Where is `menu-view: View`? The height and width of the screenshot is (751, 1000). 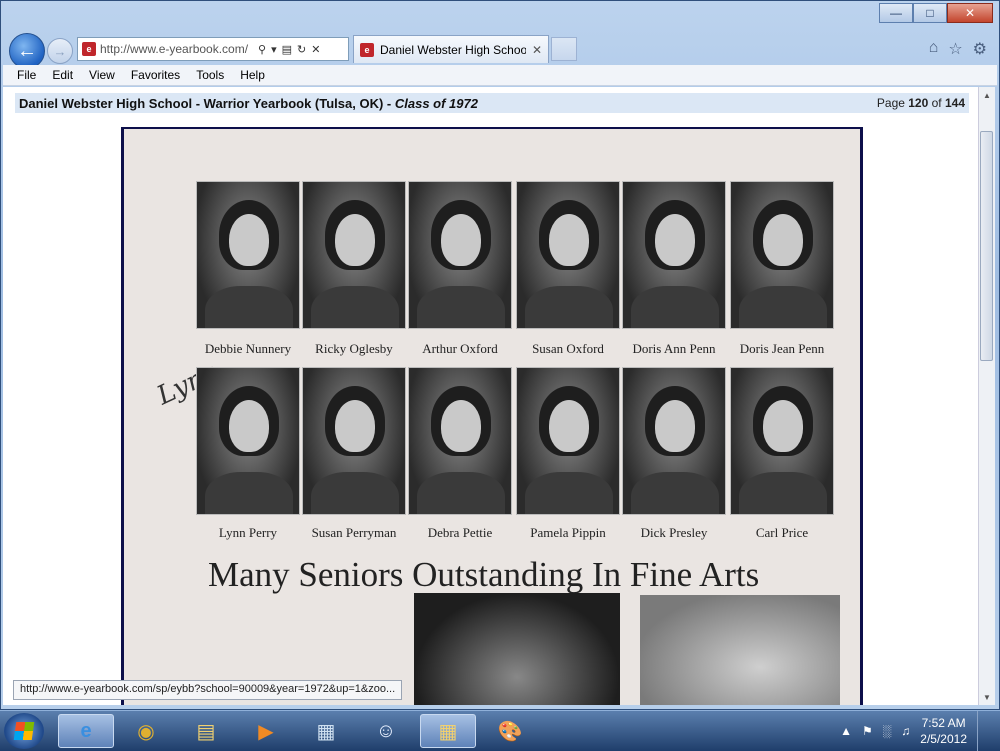
menu-view: View is located at coordinates (102, 75).